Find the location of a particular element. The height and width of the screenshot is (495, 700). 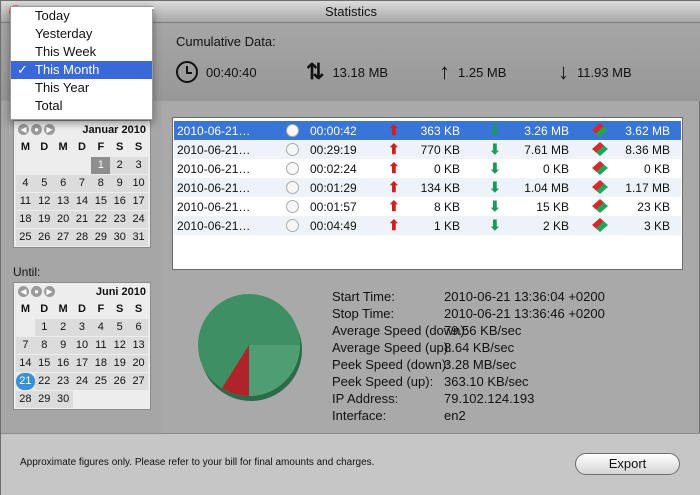

cumulative-upload: ↑ 1.25 MB is located at coordinates (472, 72).